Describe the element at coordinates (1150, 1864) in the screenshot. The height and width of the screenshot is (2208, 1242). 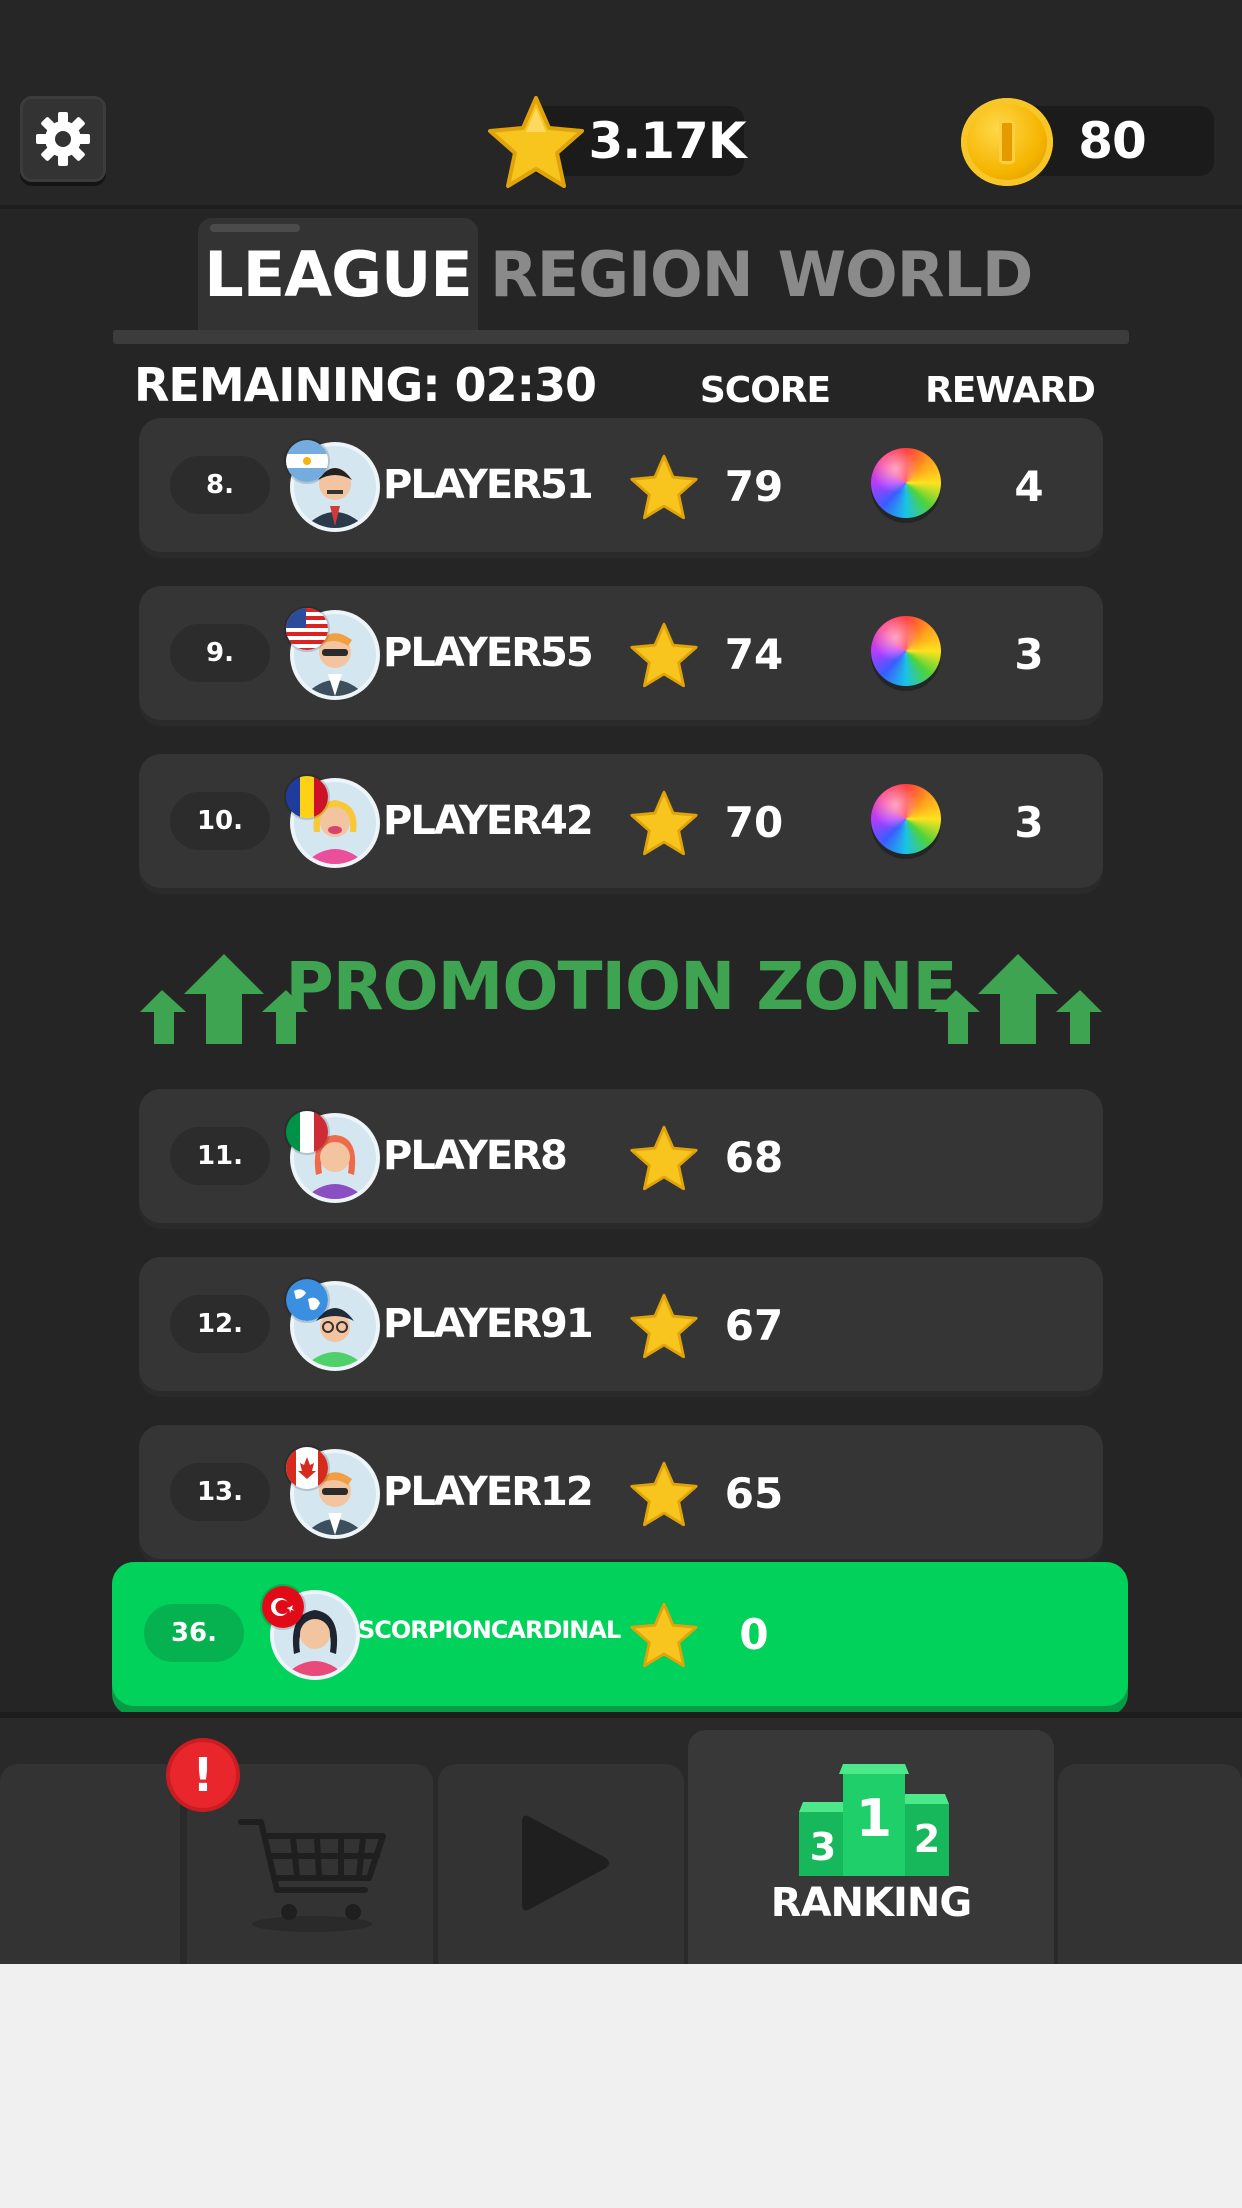
I see `nav-right-edge` at that location.